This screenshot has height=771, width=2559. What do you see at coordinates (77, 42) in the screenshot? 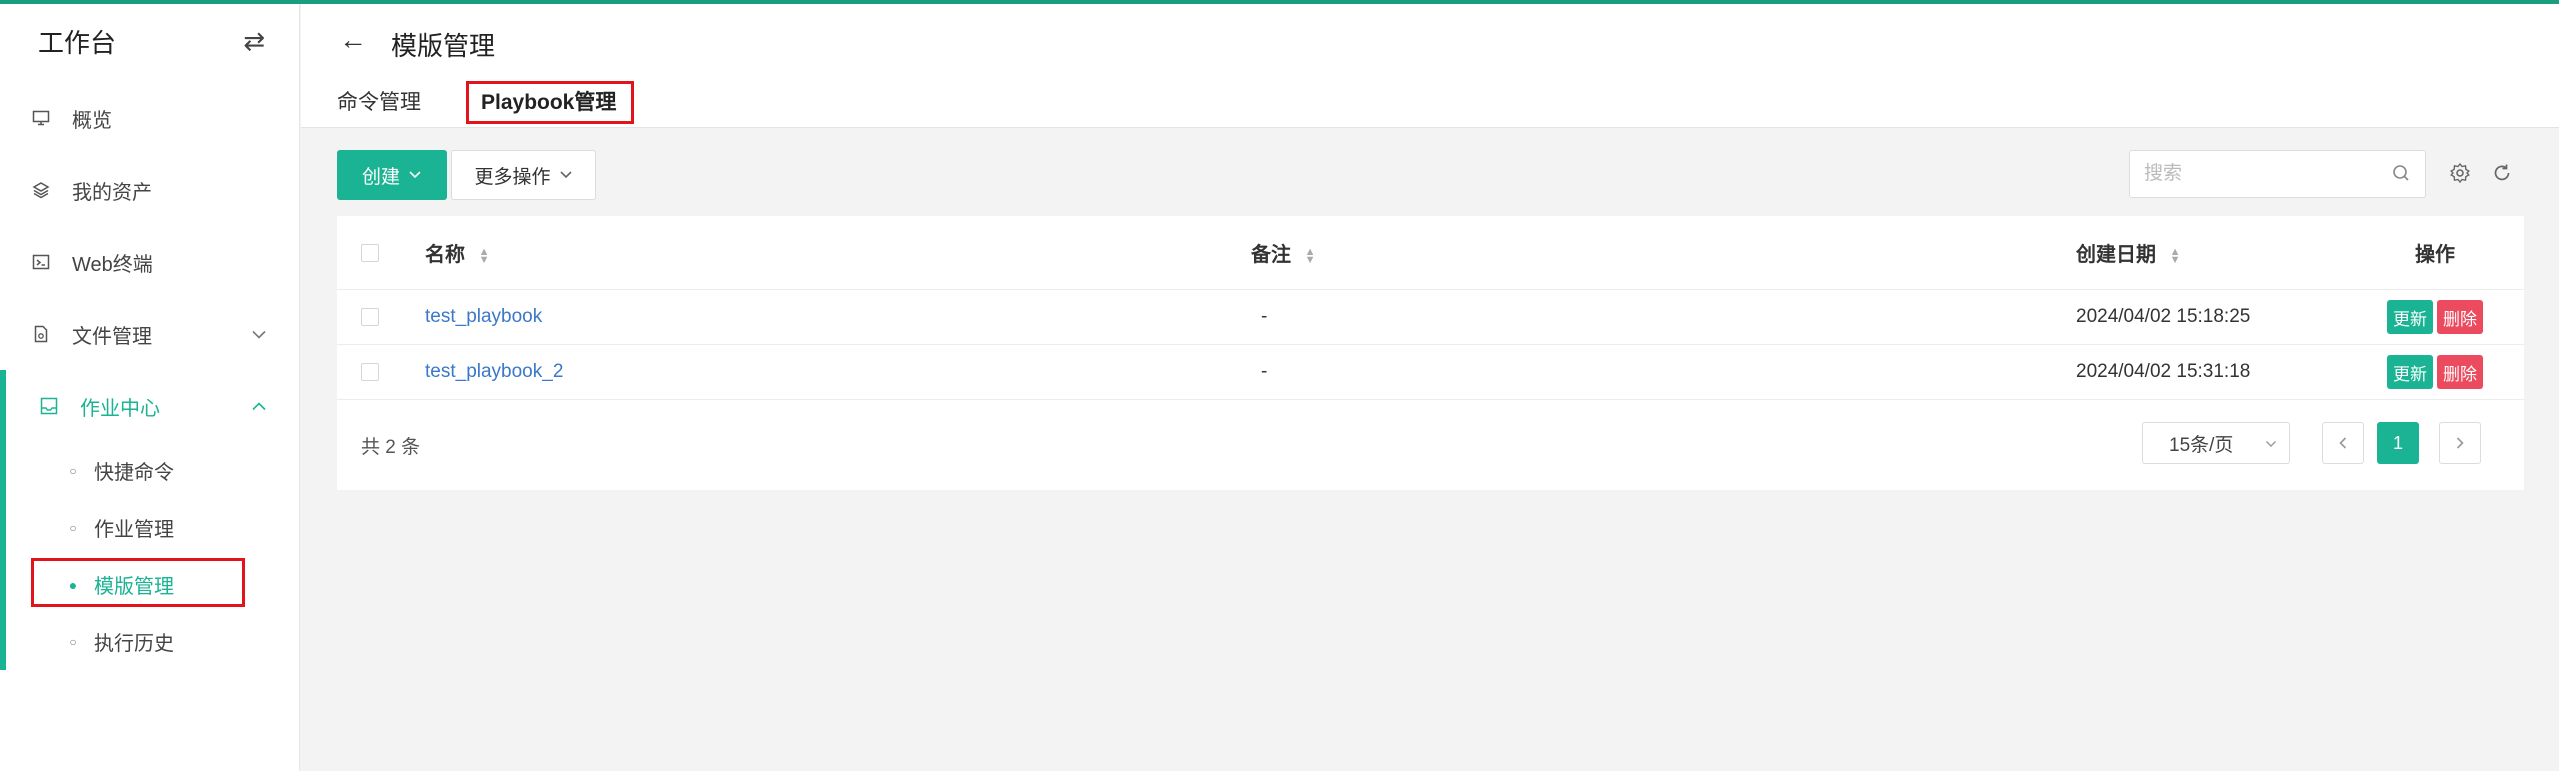
I see `sidebar-title: 工作台` at bounding box center [77, 42].